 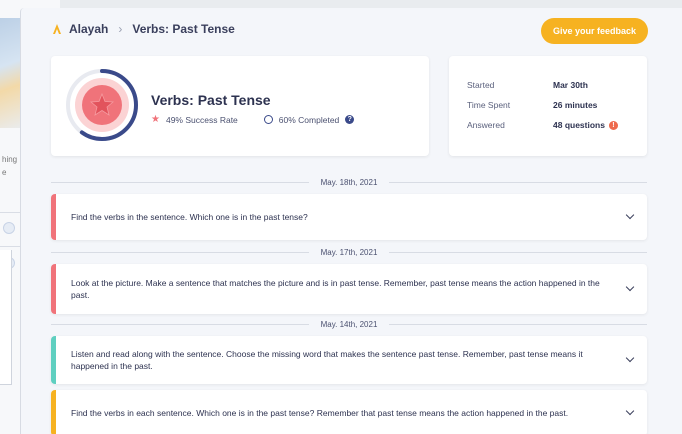 What do you see at coordinates (594, 31) in the screenshot?
I see `feedback-button: Give your feedback` at bounding box center [594, 31].